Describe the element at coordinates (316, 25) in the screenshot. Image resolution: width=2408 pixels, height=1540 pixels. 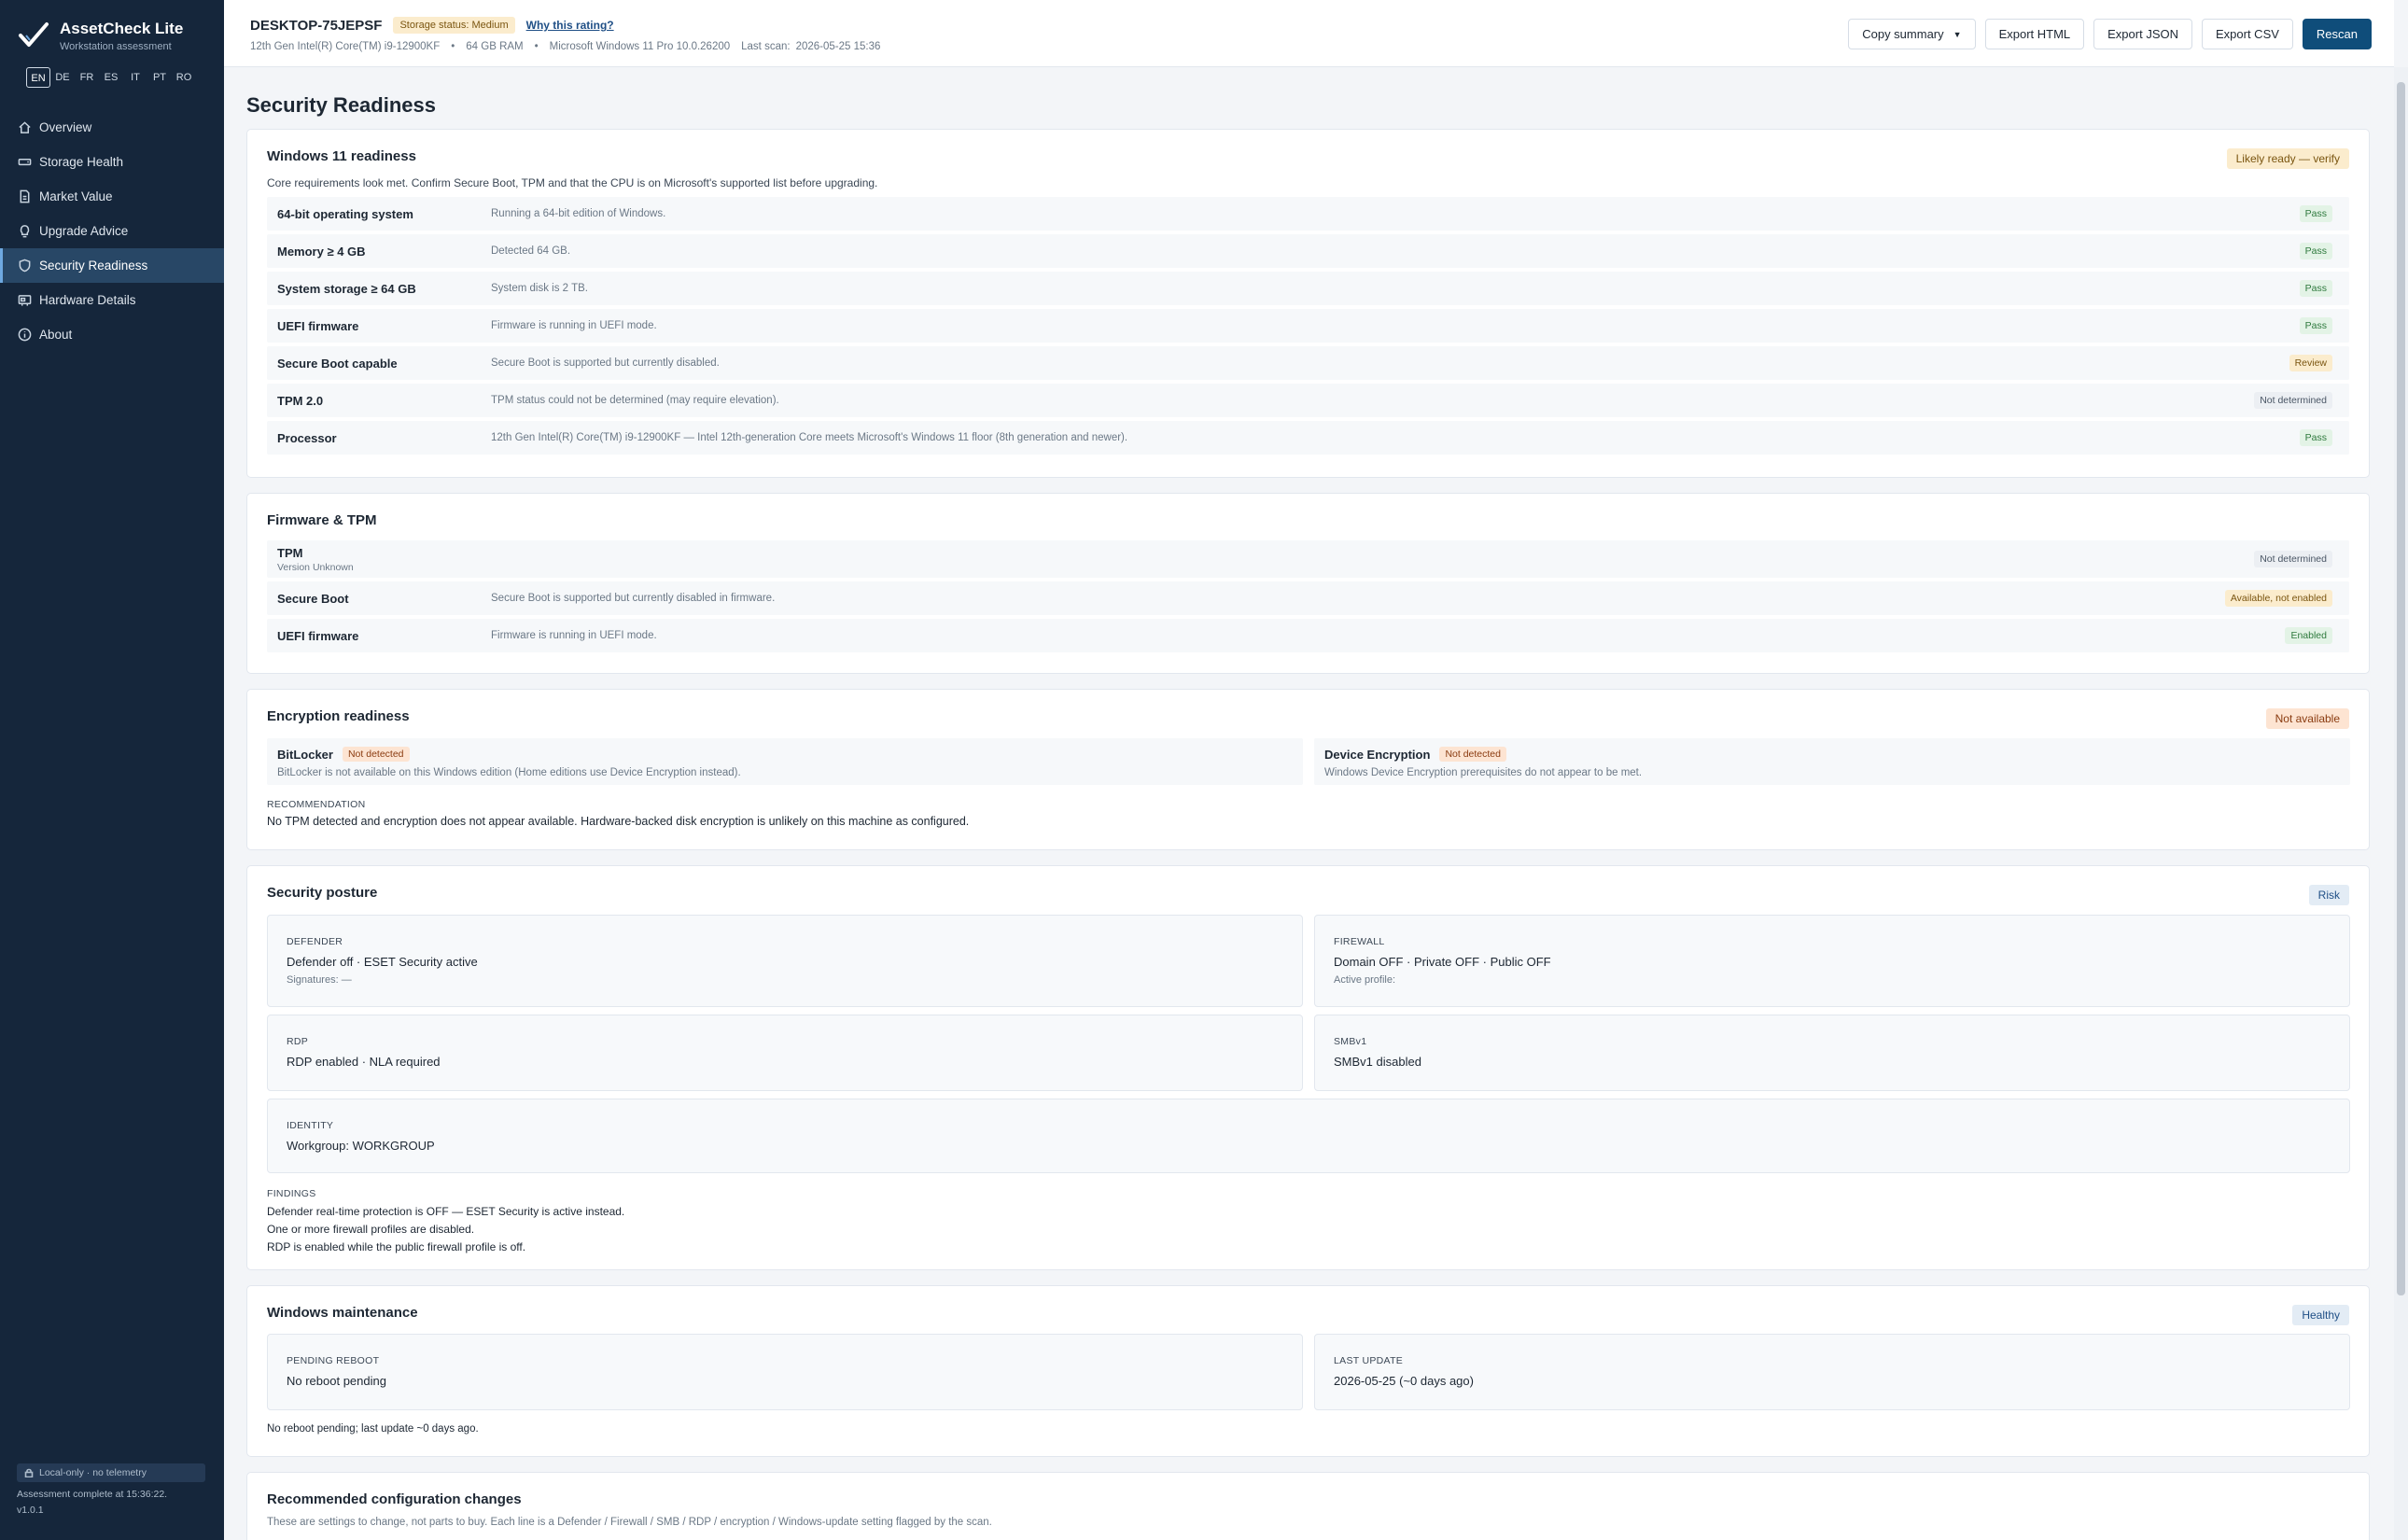
I see `host-name: DESKTOP-75JEPSF` at that location.